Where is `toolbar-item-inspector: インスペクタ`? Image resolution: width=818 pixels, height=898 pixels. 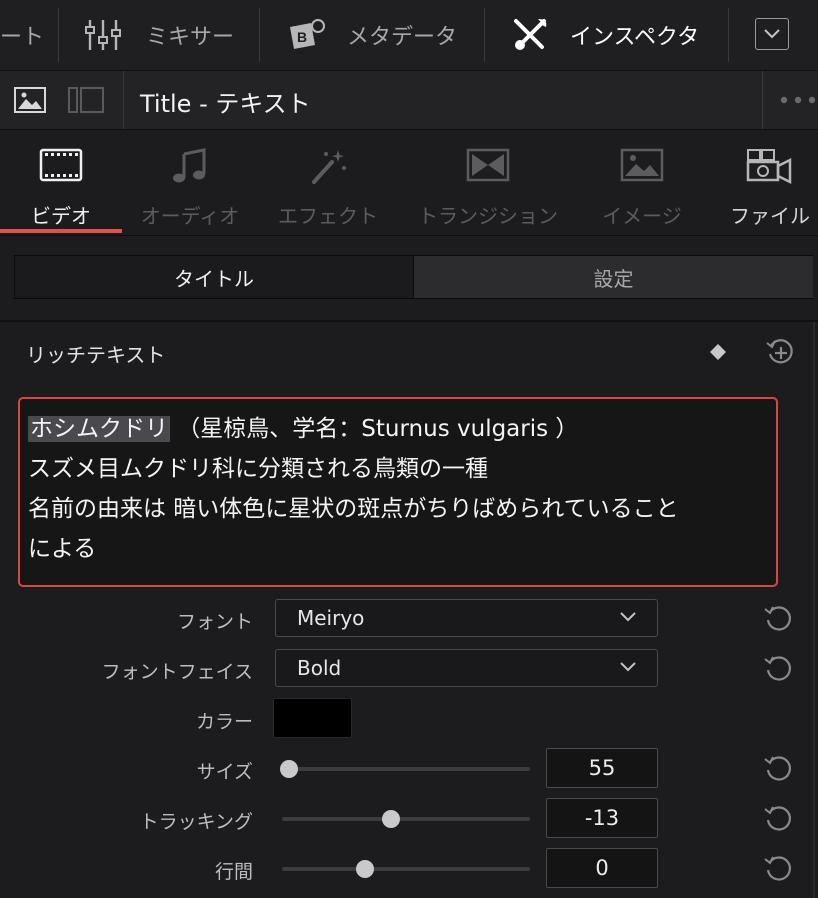 toolbar-item-inspector: インスペクタ is located at coordinates (605, 35).